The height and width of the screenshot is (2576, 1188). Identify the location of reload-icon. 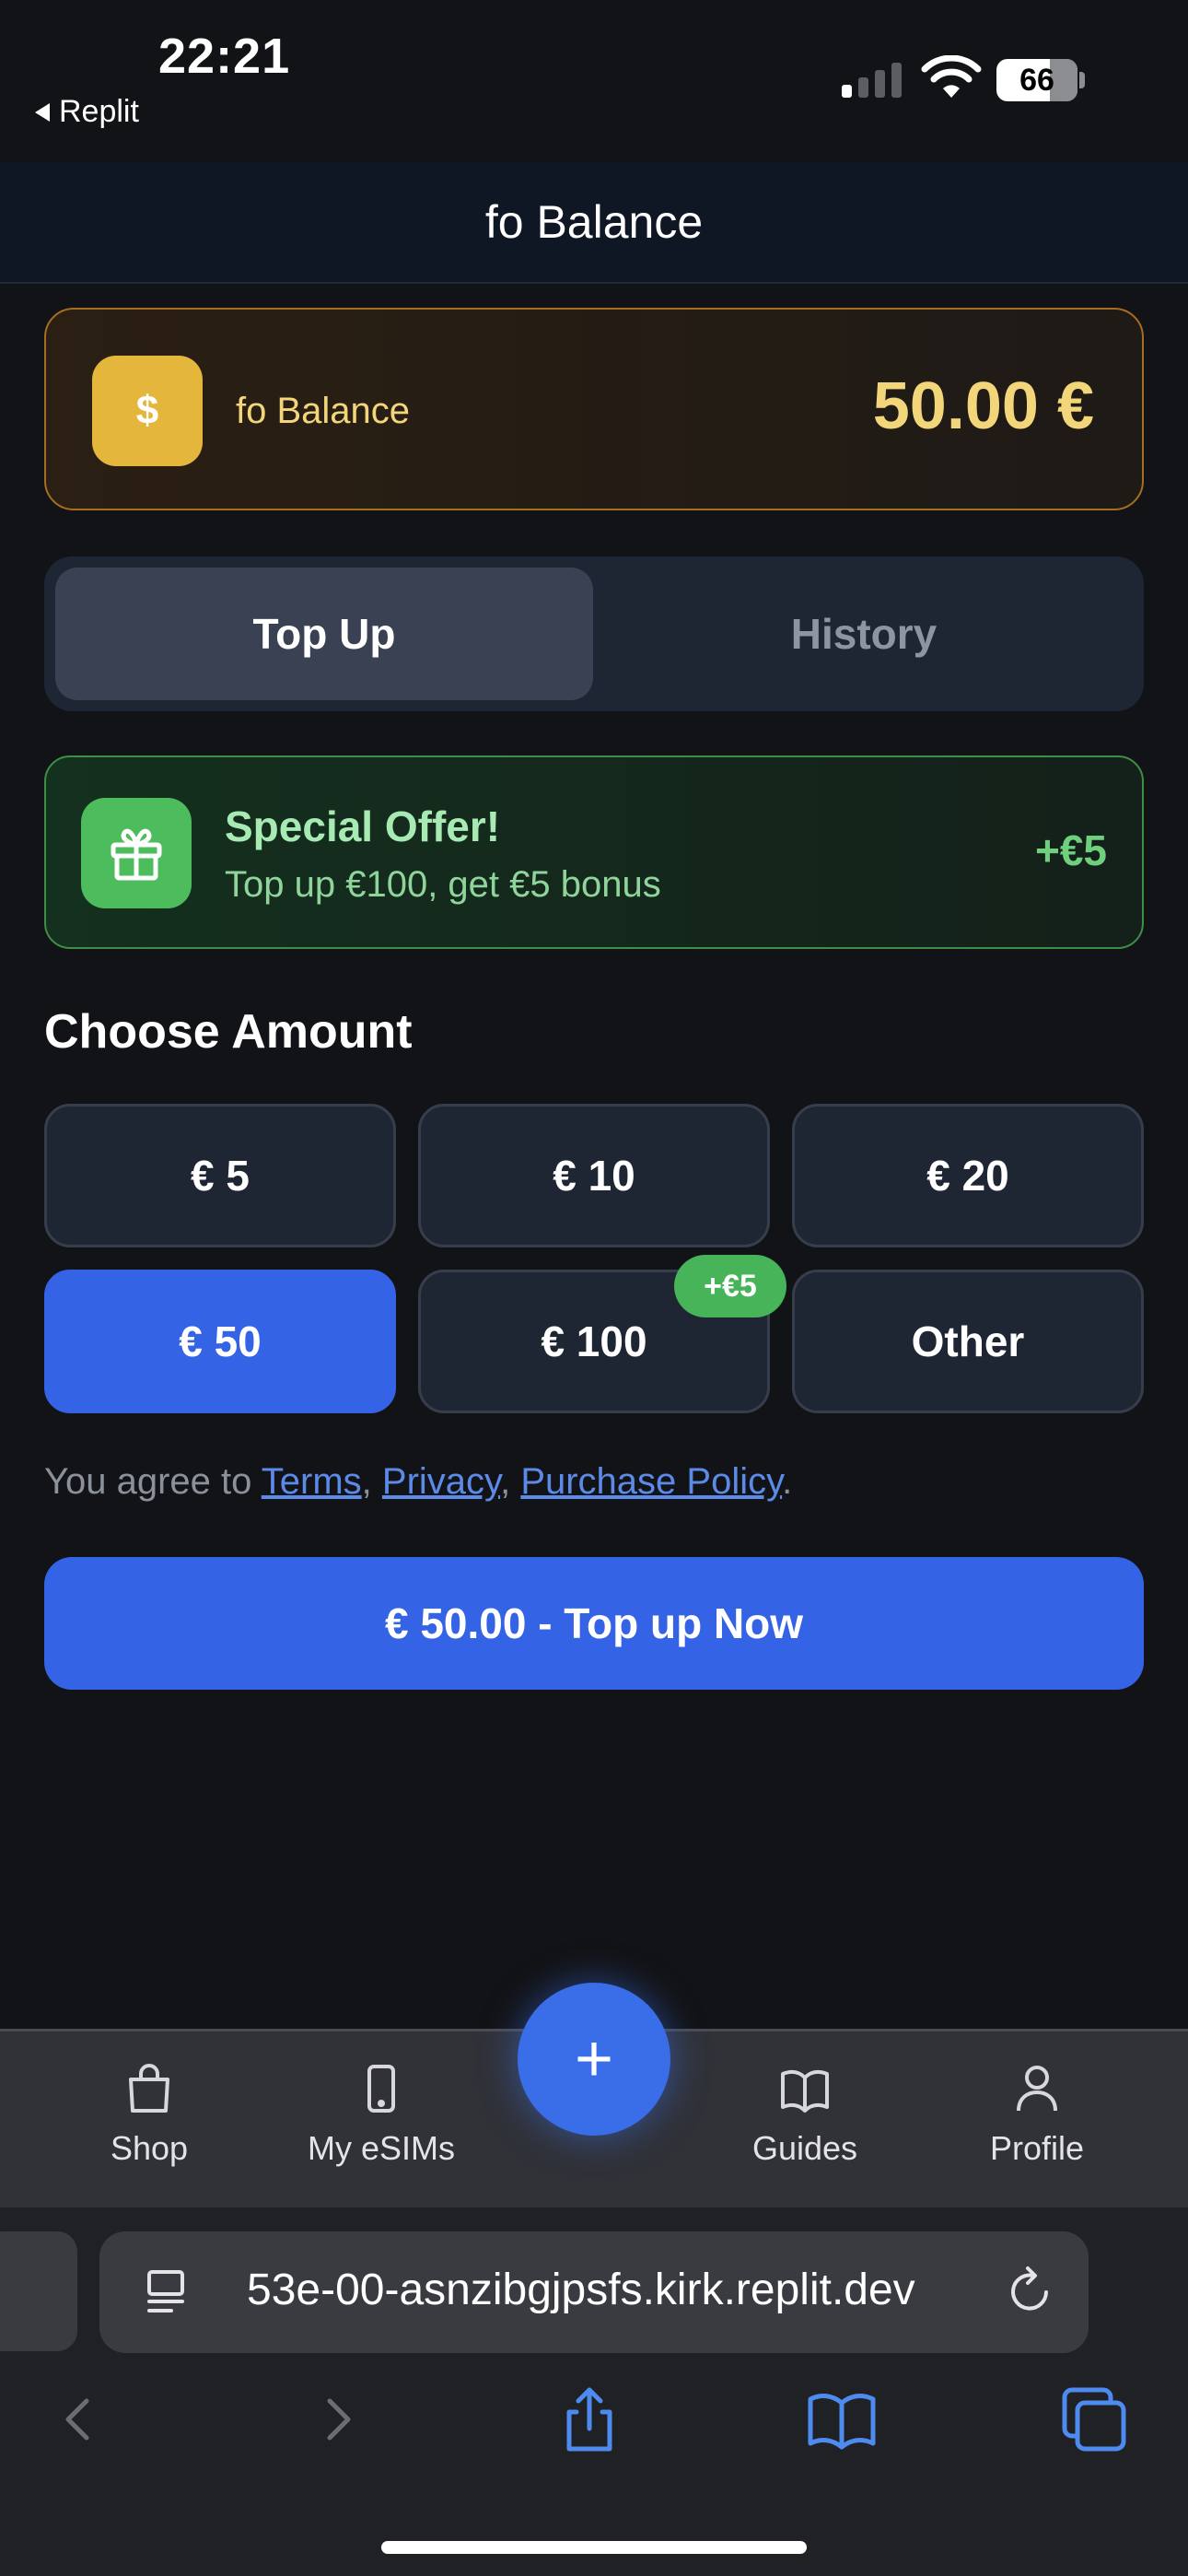
(1029, 2292).